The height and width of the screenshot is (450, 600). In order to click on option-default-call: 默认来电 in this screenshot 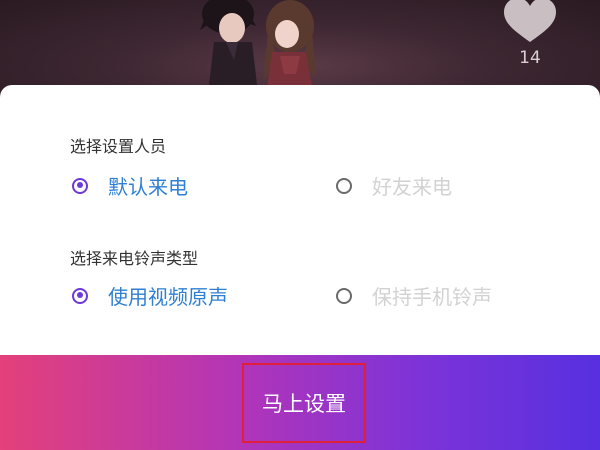, I will do `click(130, 185)`.